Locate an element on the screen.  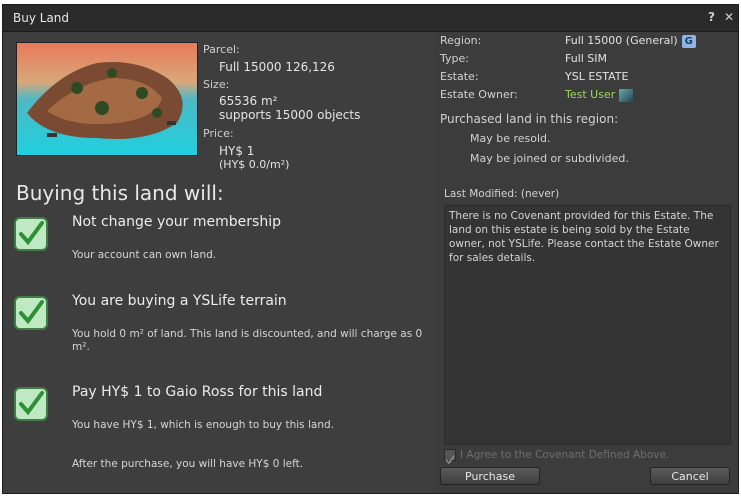
parcel-label: Parcel: is located at coordinates (221, 49).